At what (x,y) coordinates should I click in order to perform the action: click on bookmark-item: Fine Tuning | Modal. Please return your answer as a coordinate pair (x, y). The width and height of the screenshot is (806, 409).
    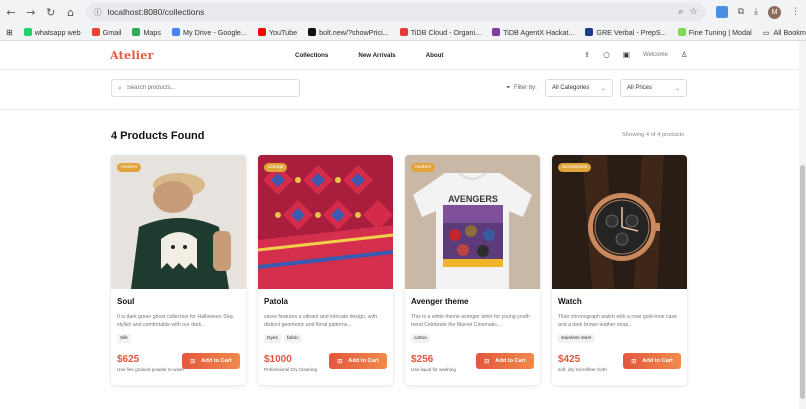
    Looking at the image, I should click on (714, 32).